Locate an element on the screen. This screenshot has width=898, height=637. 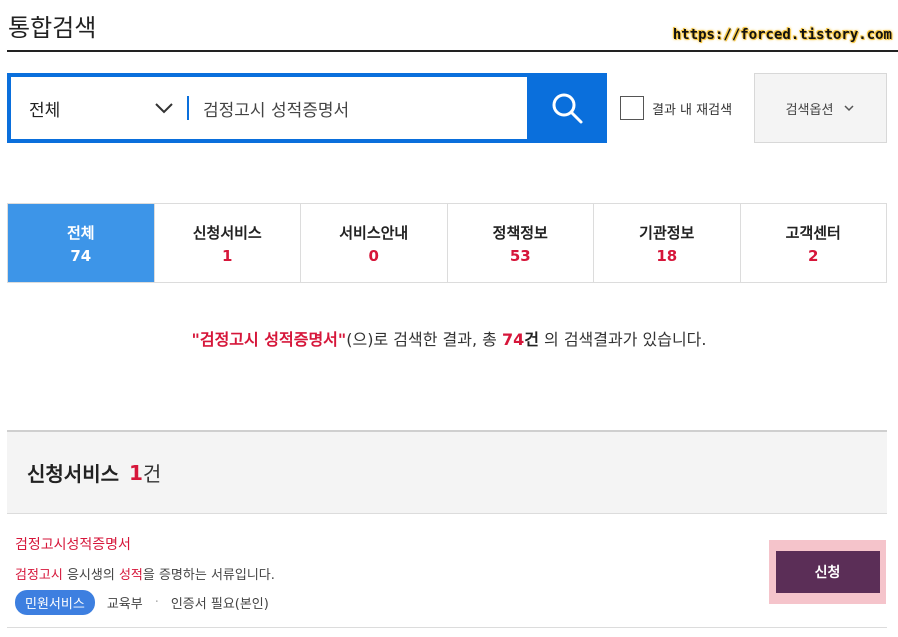
tab-label: 신청서비스 is located at coordinates (227, 232).